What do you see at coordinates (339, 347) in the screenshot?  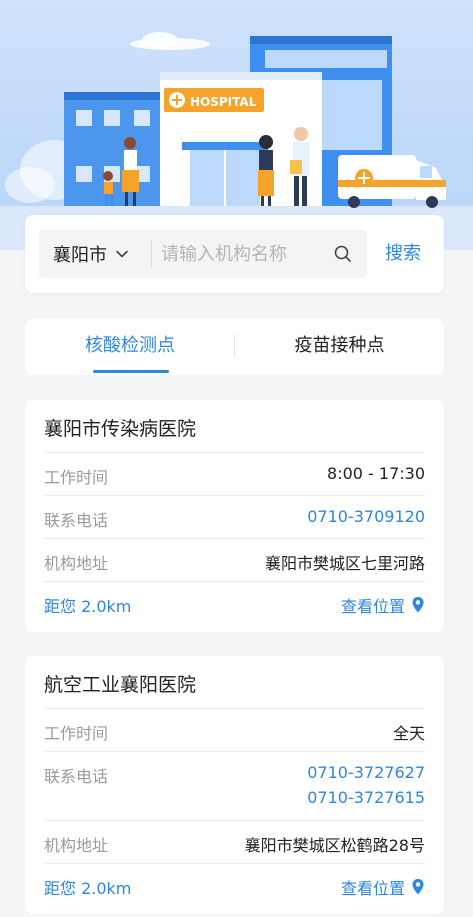 I see `tab-vaccination: 疫苗接种点` at bounding box center [339, 347].